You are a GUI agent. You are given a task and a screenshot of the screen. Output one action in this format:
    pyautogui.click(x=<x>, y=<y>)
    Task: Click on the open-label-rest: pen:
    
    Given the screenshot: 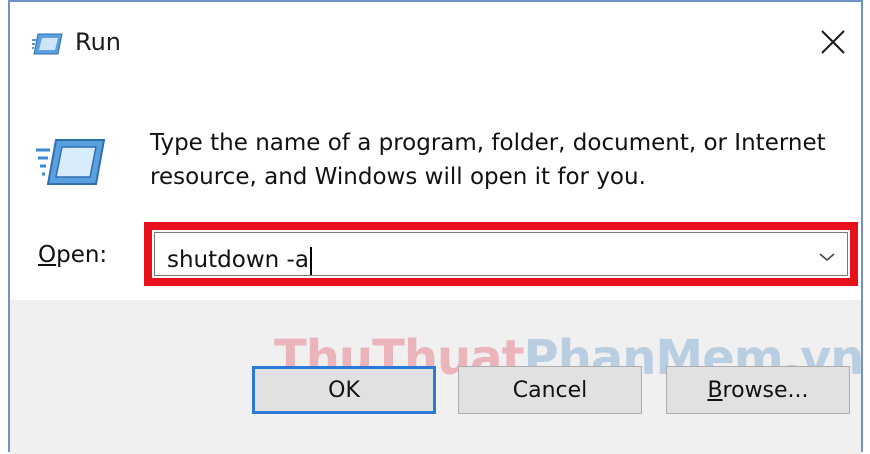 What is the action you would take?
    pyautogui.click(x=82, y=255)
    